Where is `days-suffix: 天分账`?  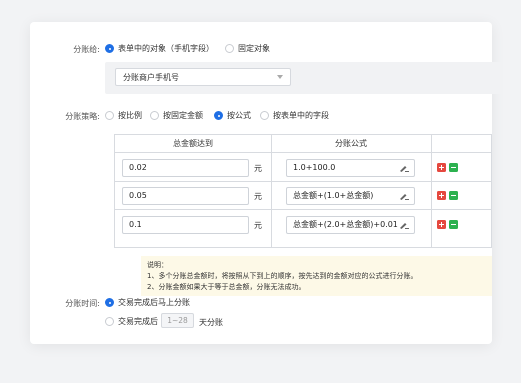 days-suffix: 天分账 is located at coordinates (211, 322).